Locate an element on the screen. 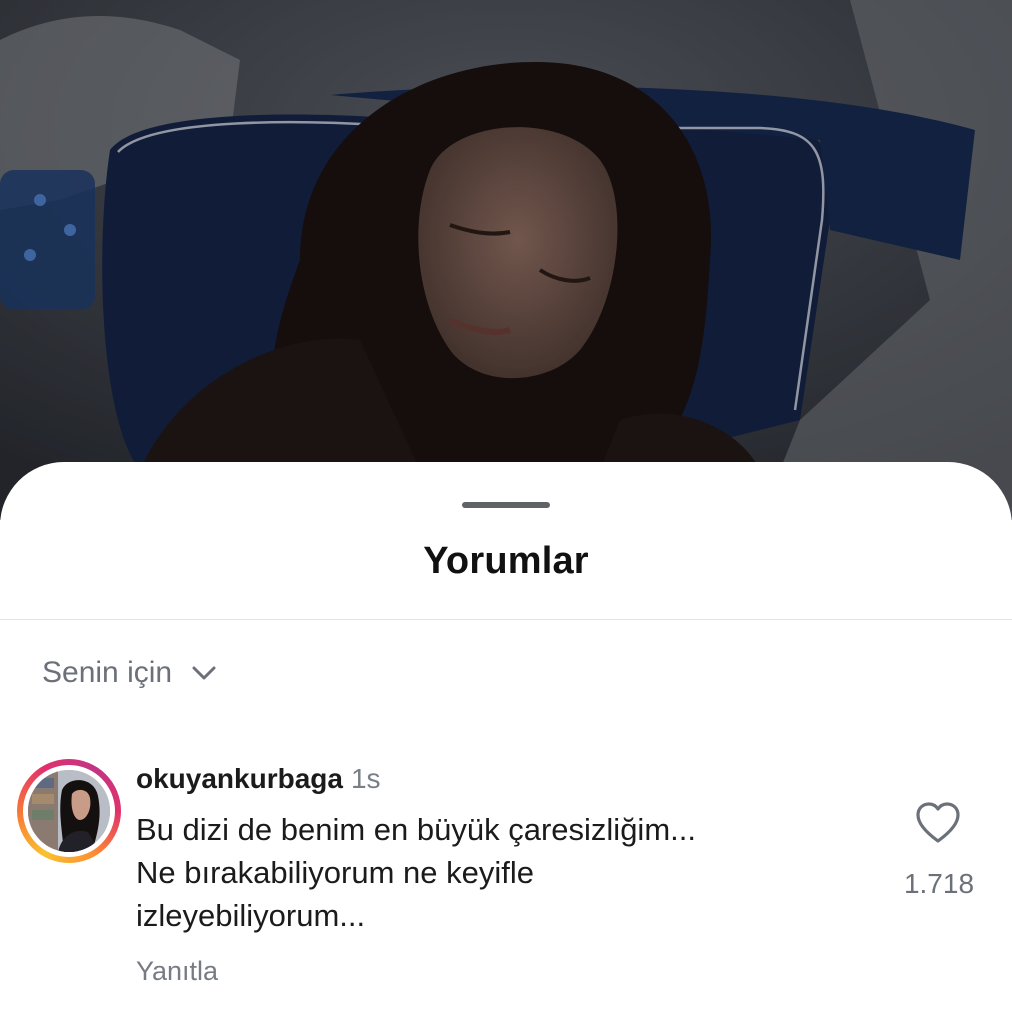 The image size is (1012, 1024). avatar-frame is located at coordinates (69, 811).